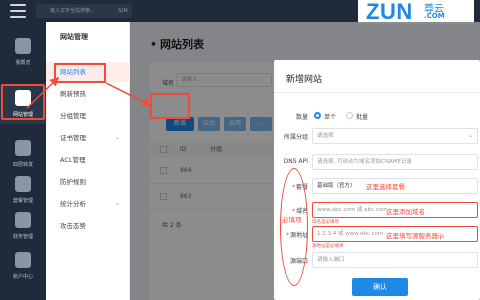 The width and height of the screenshot is (480, 300). What do you see at coordinates (89, 92) in the screenshot?
I see `annotation-arrows` at bounding box center [89, 92].